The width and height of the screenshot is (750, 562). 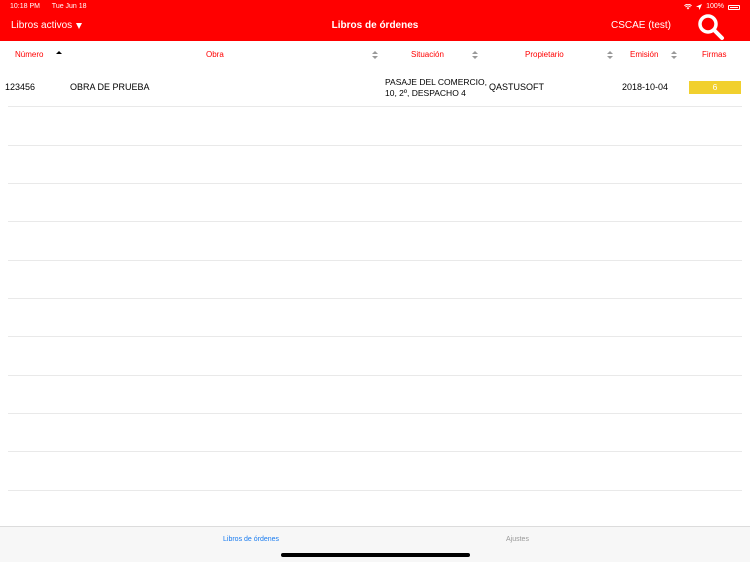 I want to click on search-icon, so click(x=711, y=27).